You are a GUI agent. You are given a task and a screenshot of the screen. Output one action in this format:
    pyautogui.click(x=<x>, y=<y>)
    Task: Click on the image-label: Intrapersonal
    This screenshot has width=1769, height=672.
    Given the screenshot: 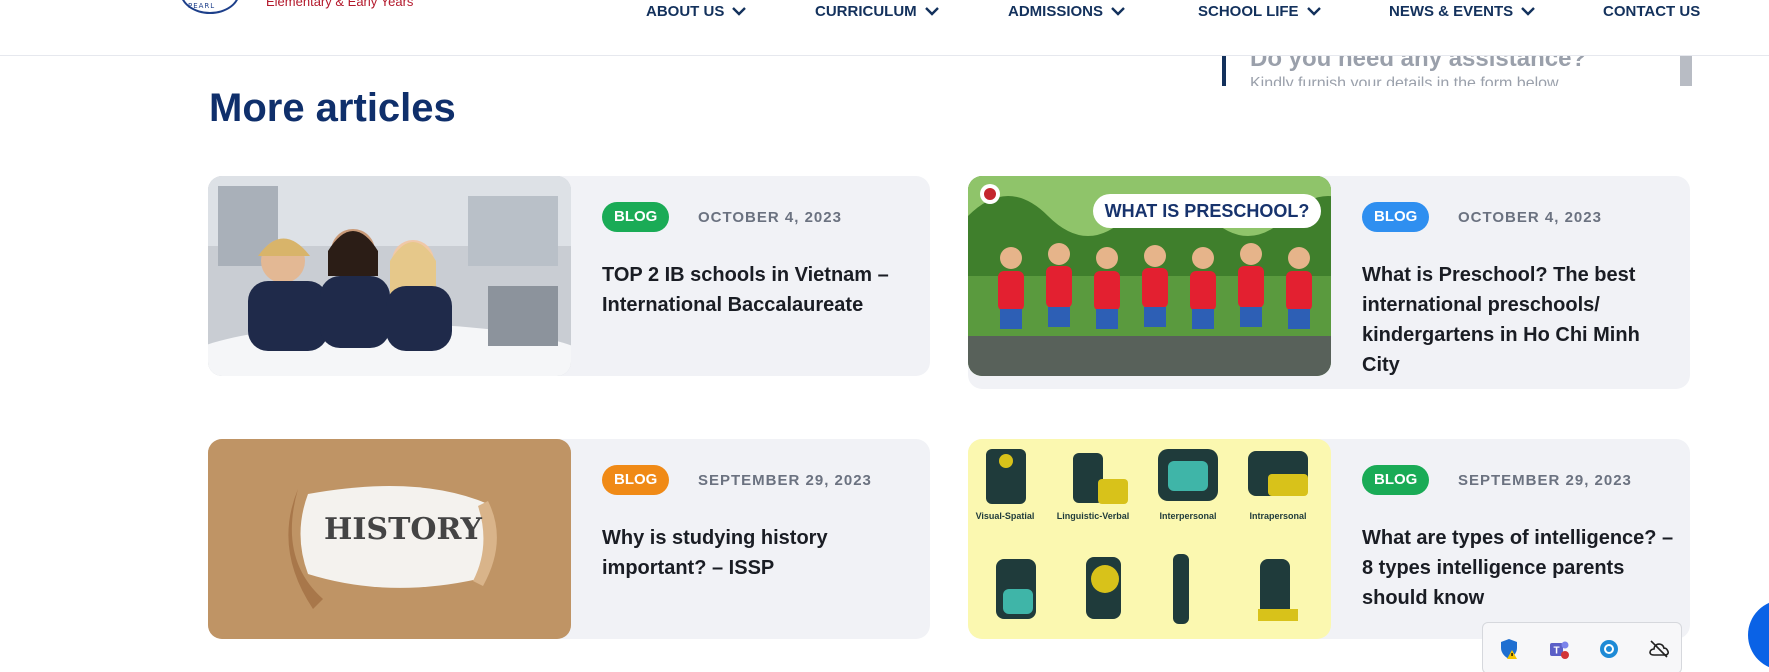 What is the action you would take?
    pyautogui.click(x=1277, y=516)
    